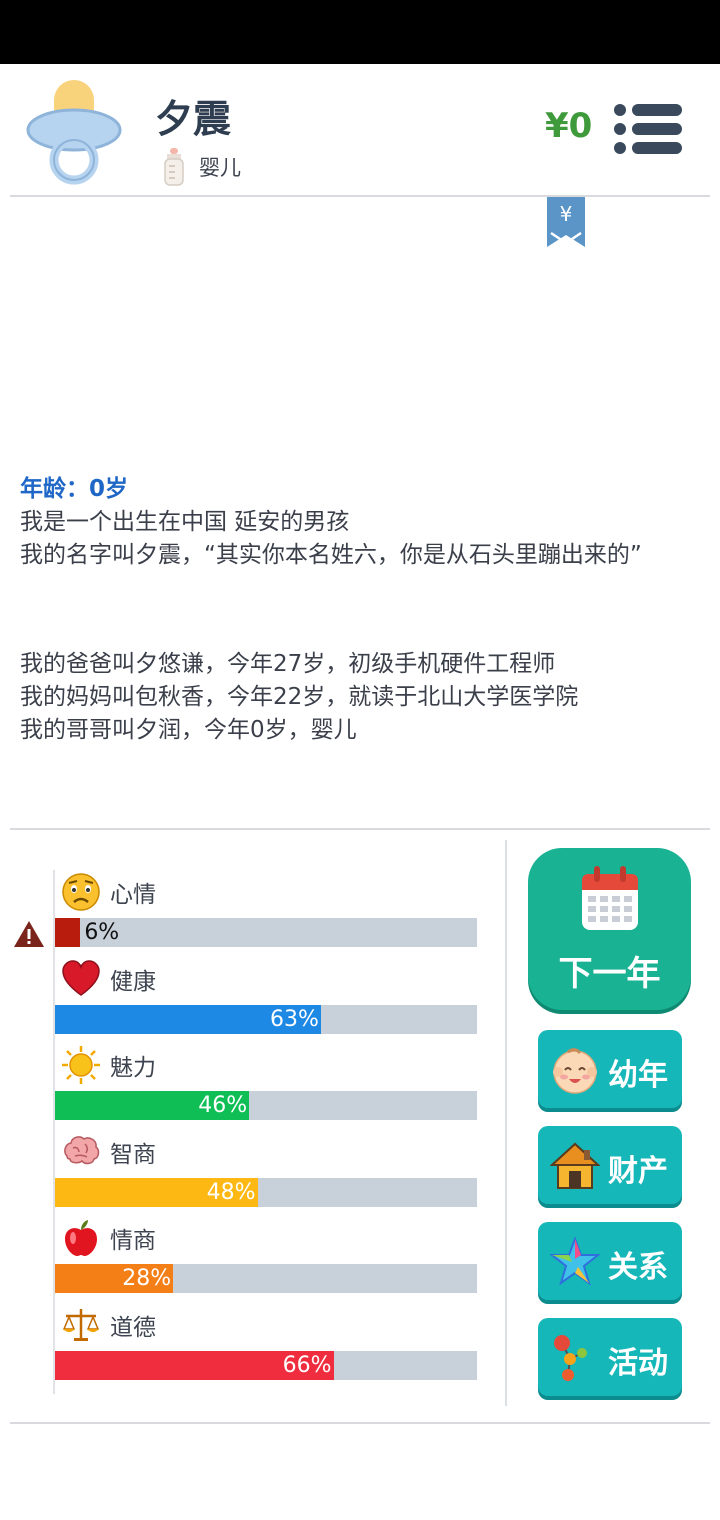  Describe the element at coordinates (638, 1075) in the screenshot. I see `childhood-label: 幼年` at that location.